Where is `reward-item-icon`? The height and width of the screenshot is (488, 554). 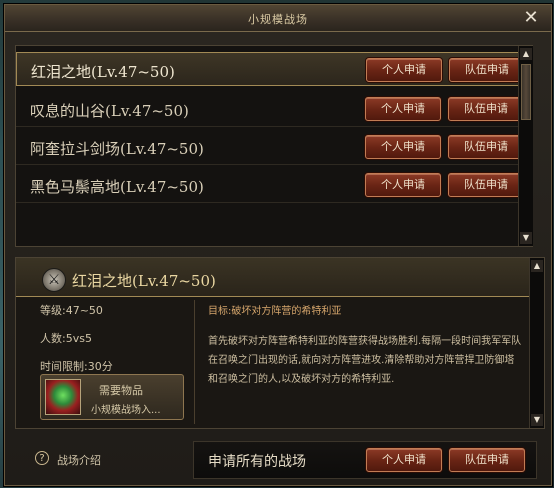
reward-item-icon is located at coordinates (63, 397).